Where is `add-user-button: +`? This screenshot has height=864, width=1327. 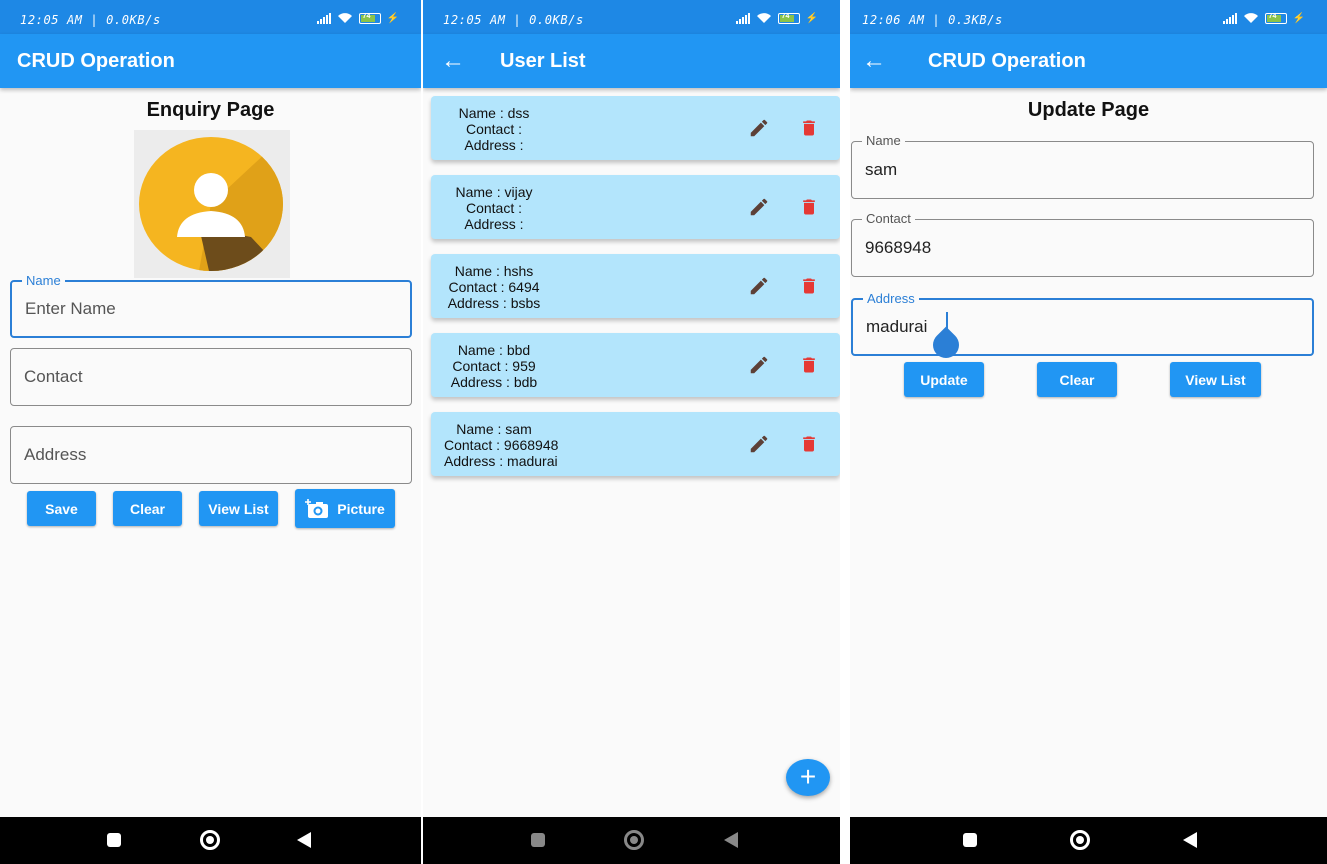
add-user-button: + is located at coordinates (808, 777).